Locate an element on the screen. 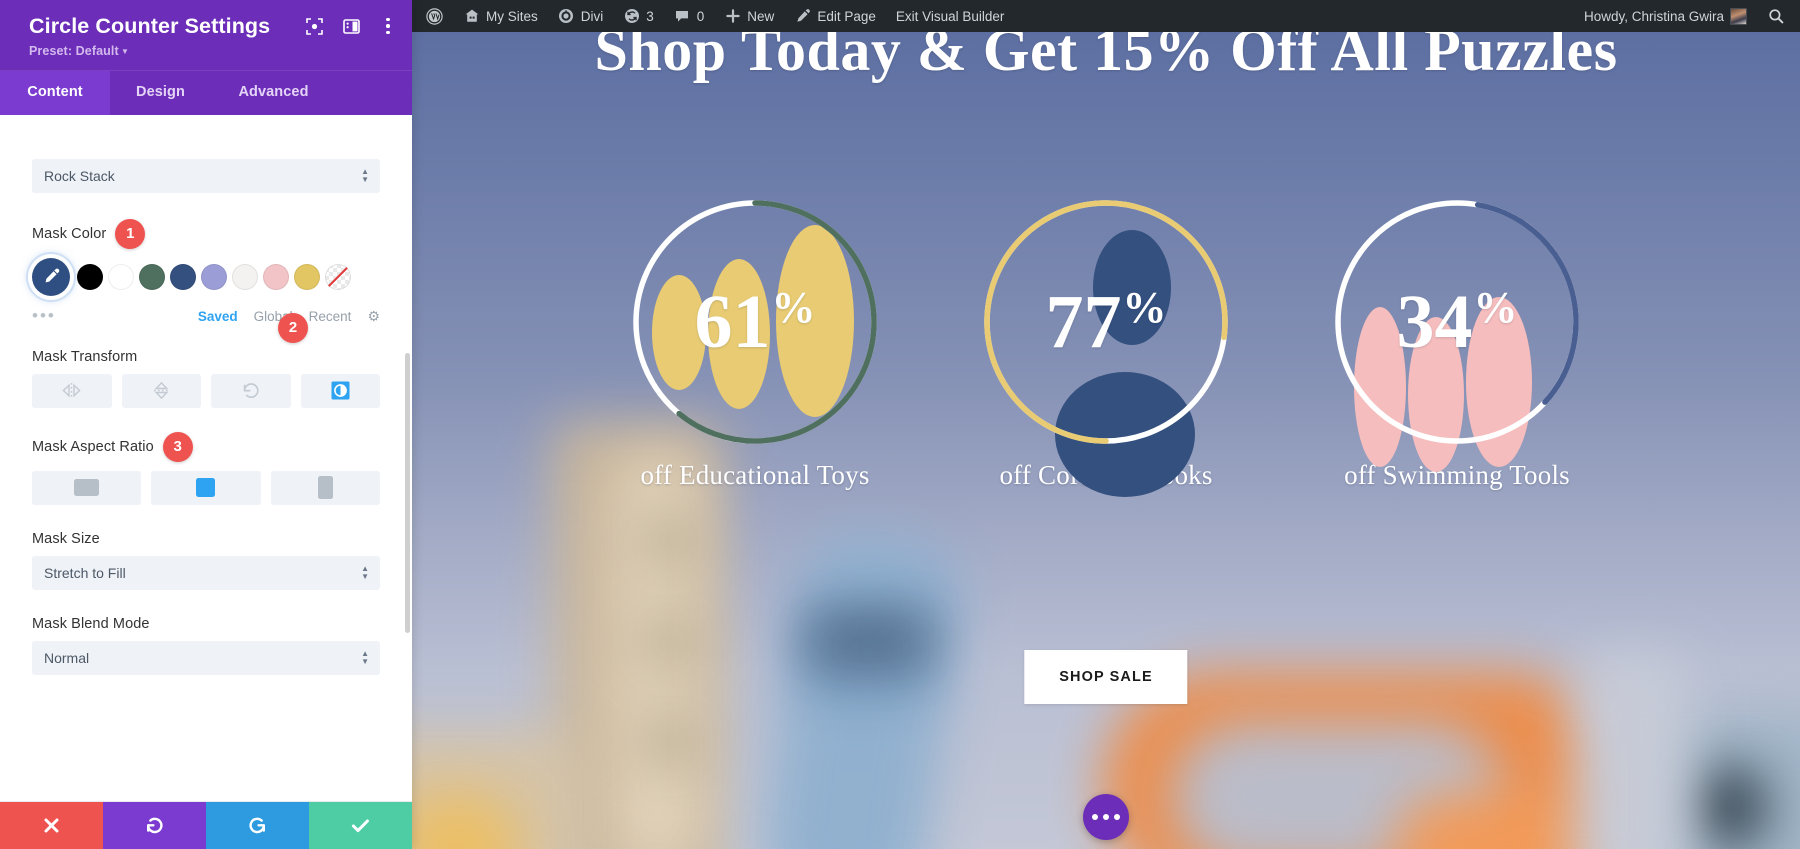 This screenshot has height=849, width=1800. swatch-pink is located at coordinates (276, 276).